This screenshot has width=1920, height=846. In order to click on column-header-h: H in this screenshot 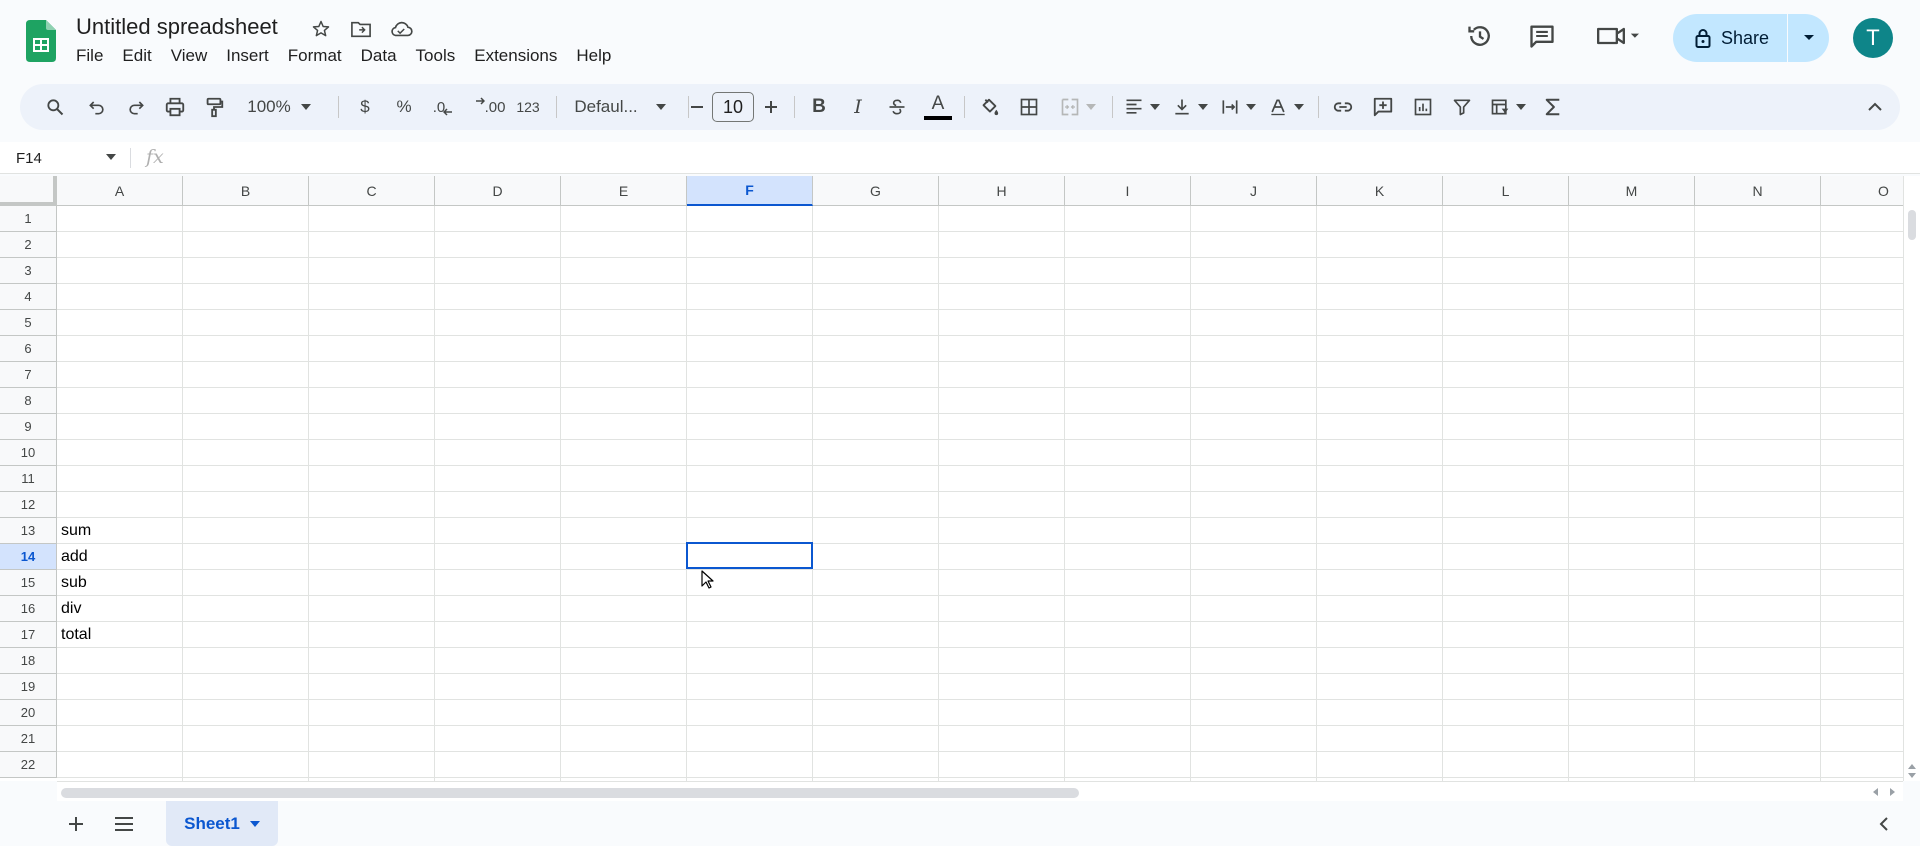, I will do `click(1002, 191)`.